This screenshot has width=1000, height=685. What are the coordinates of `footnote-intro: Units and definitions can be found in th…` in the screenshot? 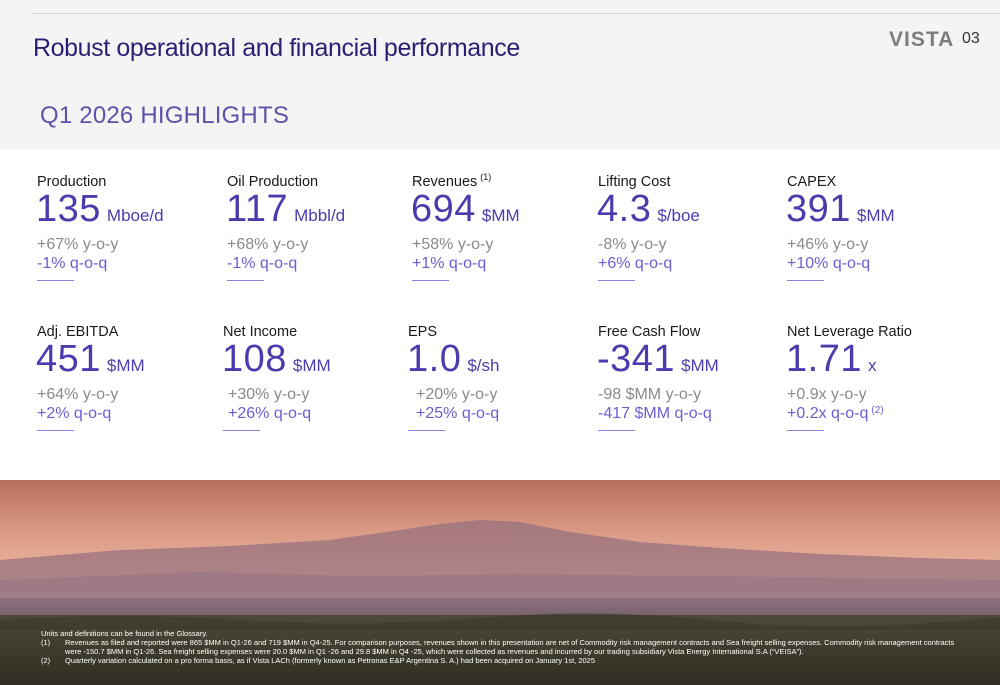 It's located at (124, 633).